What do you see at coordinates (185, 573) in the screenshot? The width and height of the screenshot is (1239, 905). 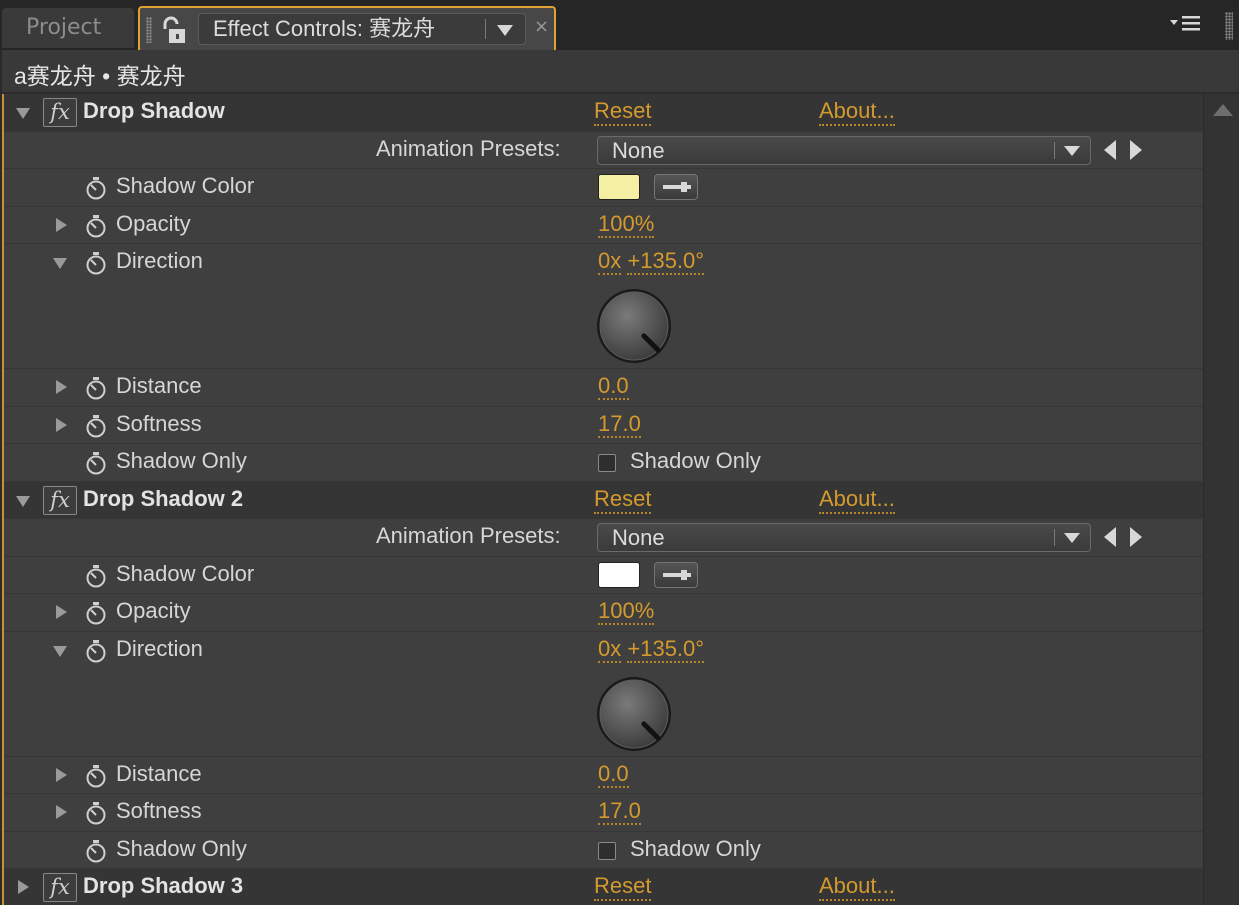 I see `shadow-color-label: Shadow Color` at bounding box center [185, 573].